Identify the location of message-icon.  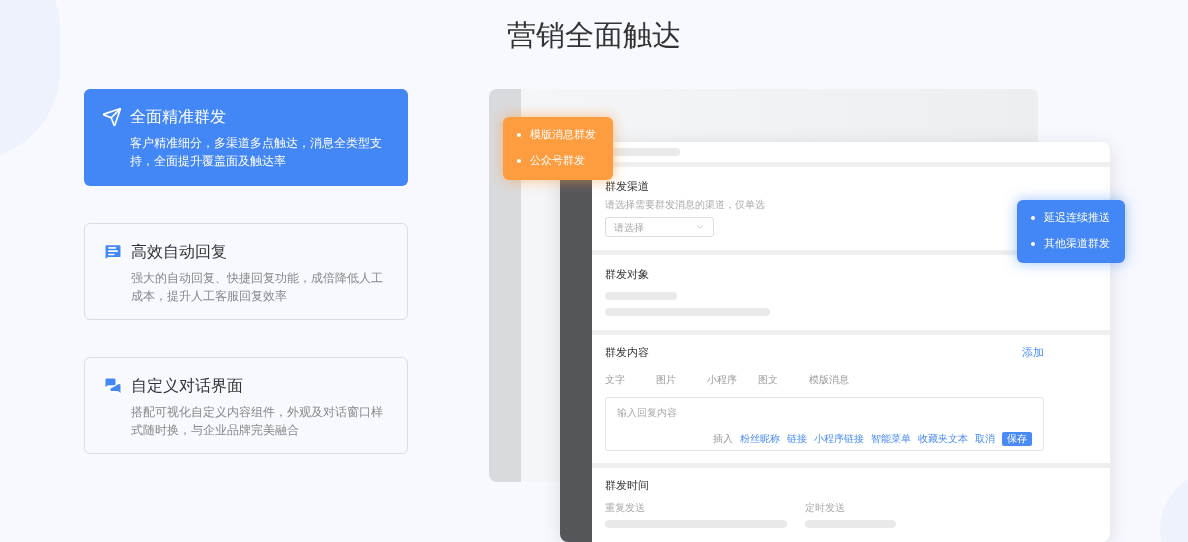
(113, 251).